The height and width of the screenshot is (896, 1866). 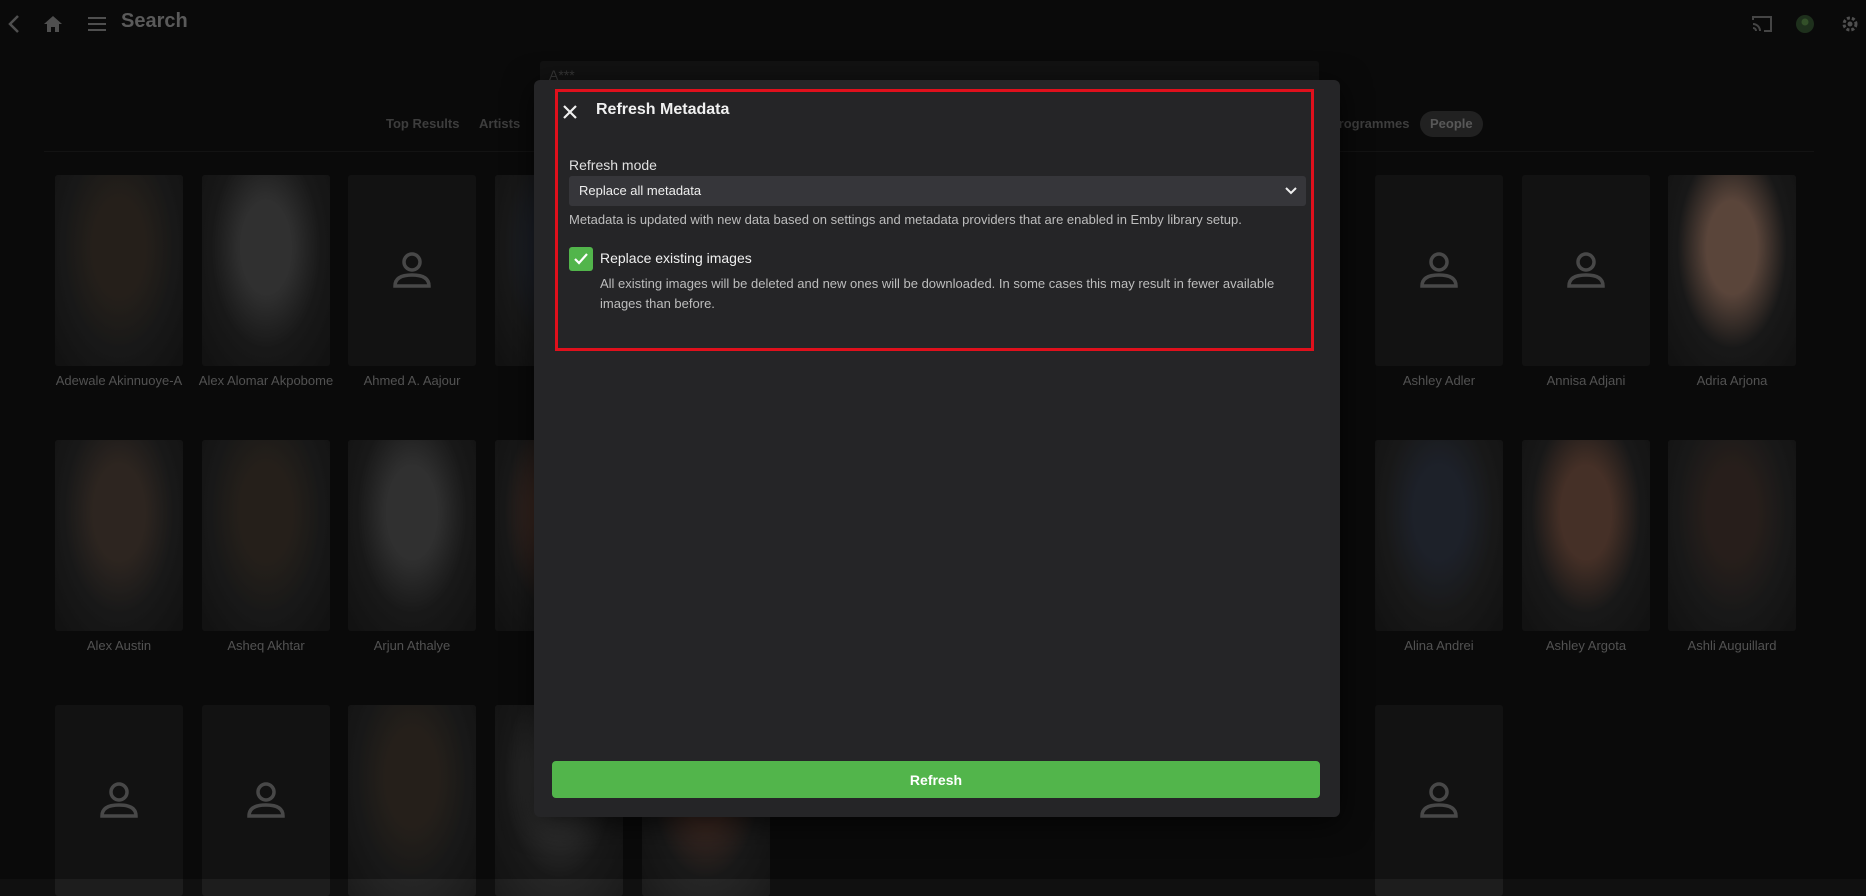 I want to click on person-name: Ahmed A. Aajour, so click(x=412, y=380).